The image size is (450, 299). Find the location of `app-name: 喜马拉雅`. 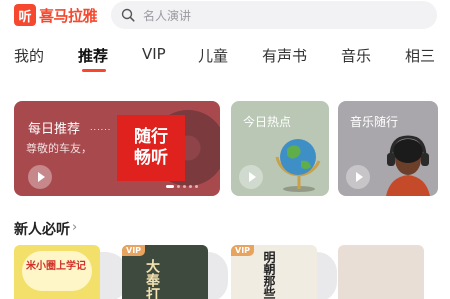

app-name: 喜马拉雅 is located at coordinates (68, 15).